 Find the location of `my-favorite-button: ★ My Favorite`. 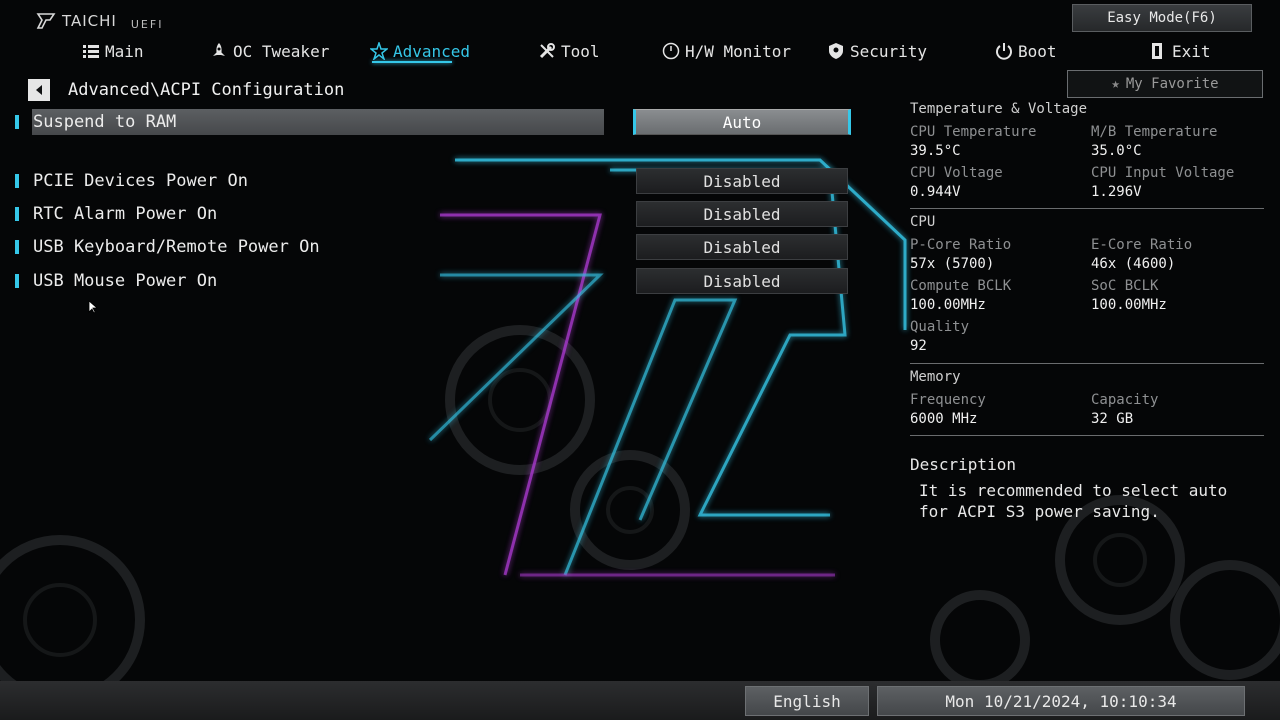

my-favorite-button: ★ My Favorite is located at coordinates (1165, 84).